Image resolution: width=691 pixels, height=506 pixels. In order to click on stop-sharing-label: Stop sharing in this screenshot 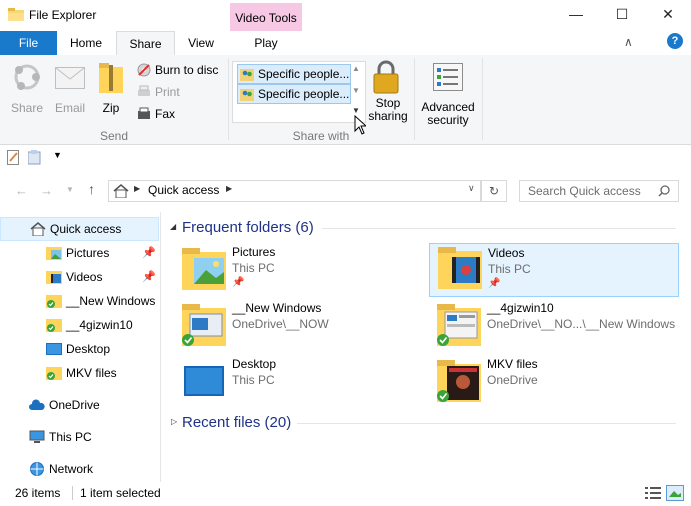, I will do `click(388, 109)`.